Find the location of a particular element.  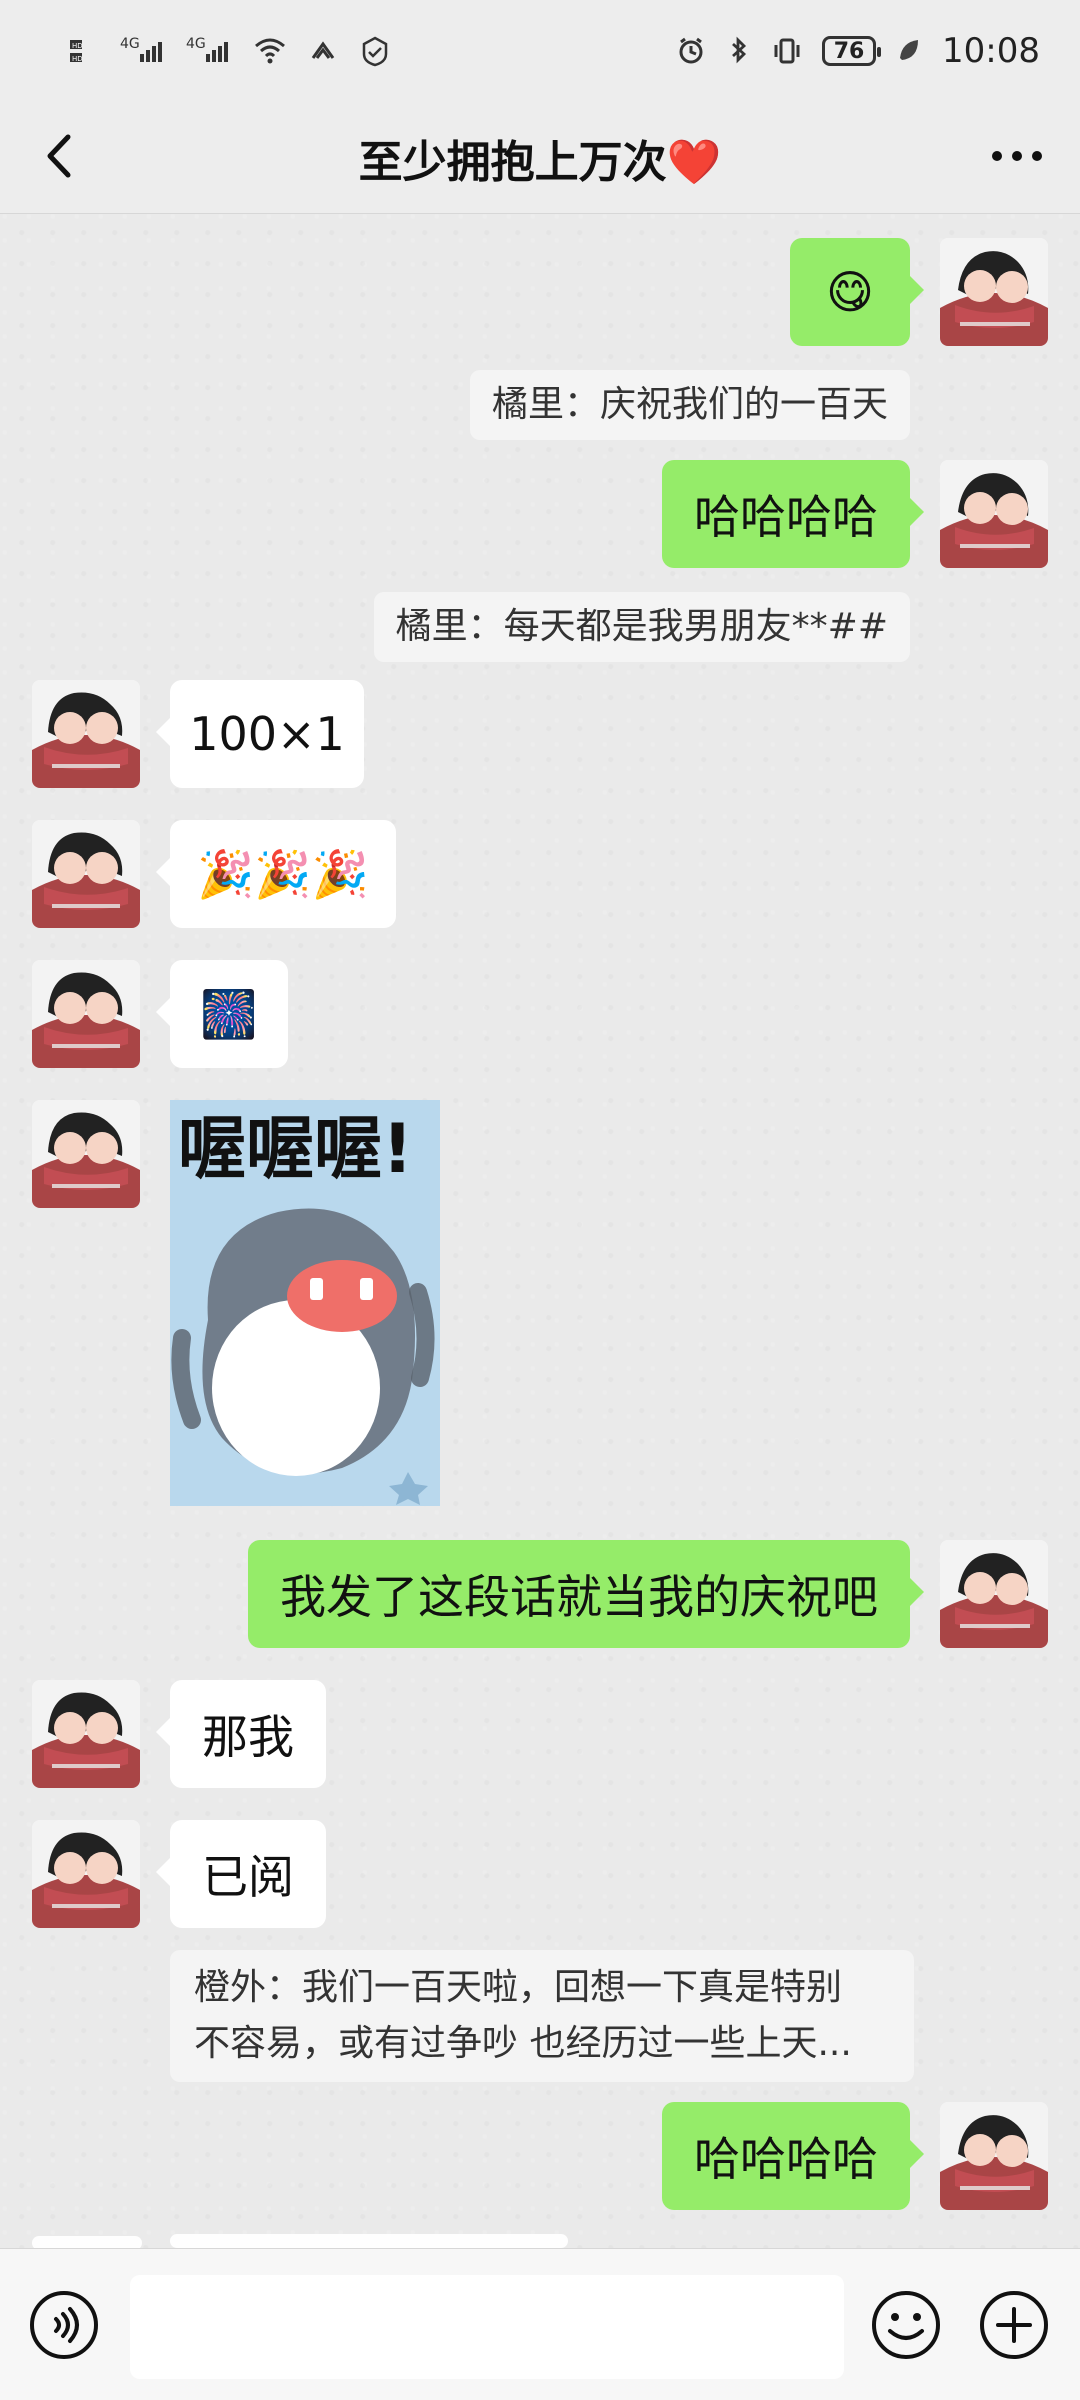

plus-icon is located at coordinates (1014, 2325).